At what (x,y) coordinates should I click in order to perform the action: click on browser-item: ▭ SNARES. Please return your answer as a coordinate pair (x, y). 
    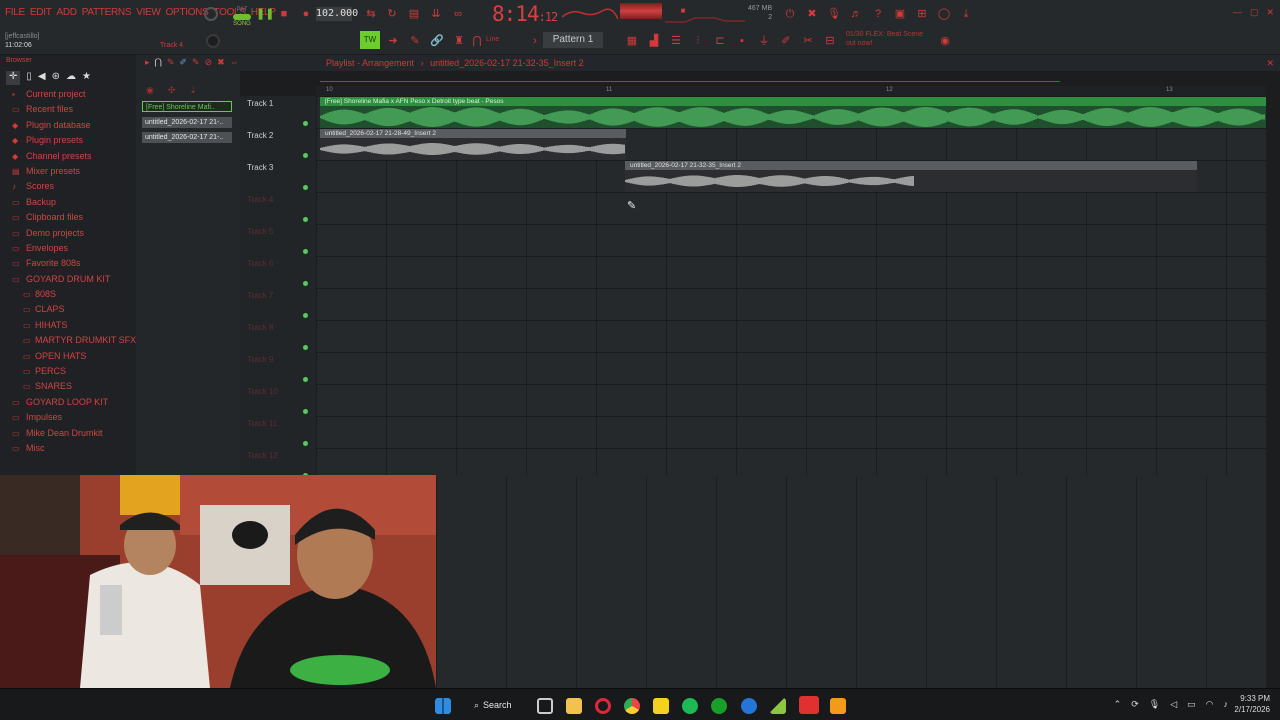
    Looking at the image, I should click on (68, 386).